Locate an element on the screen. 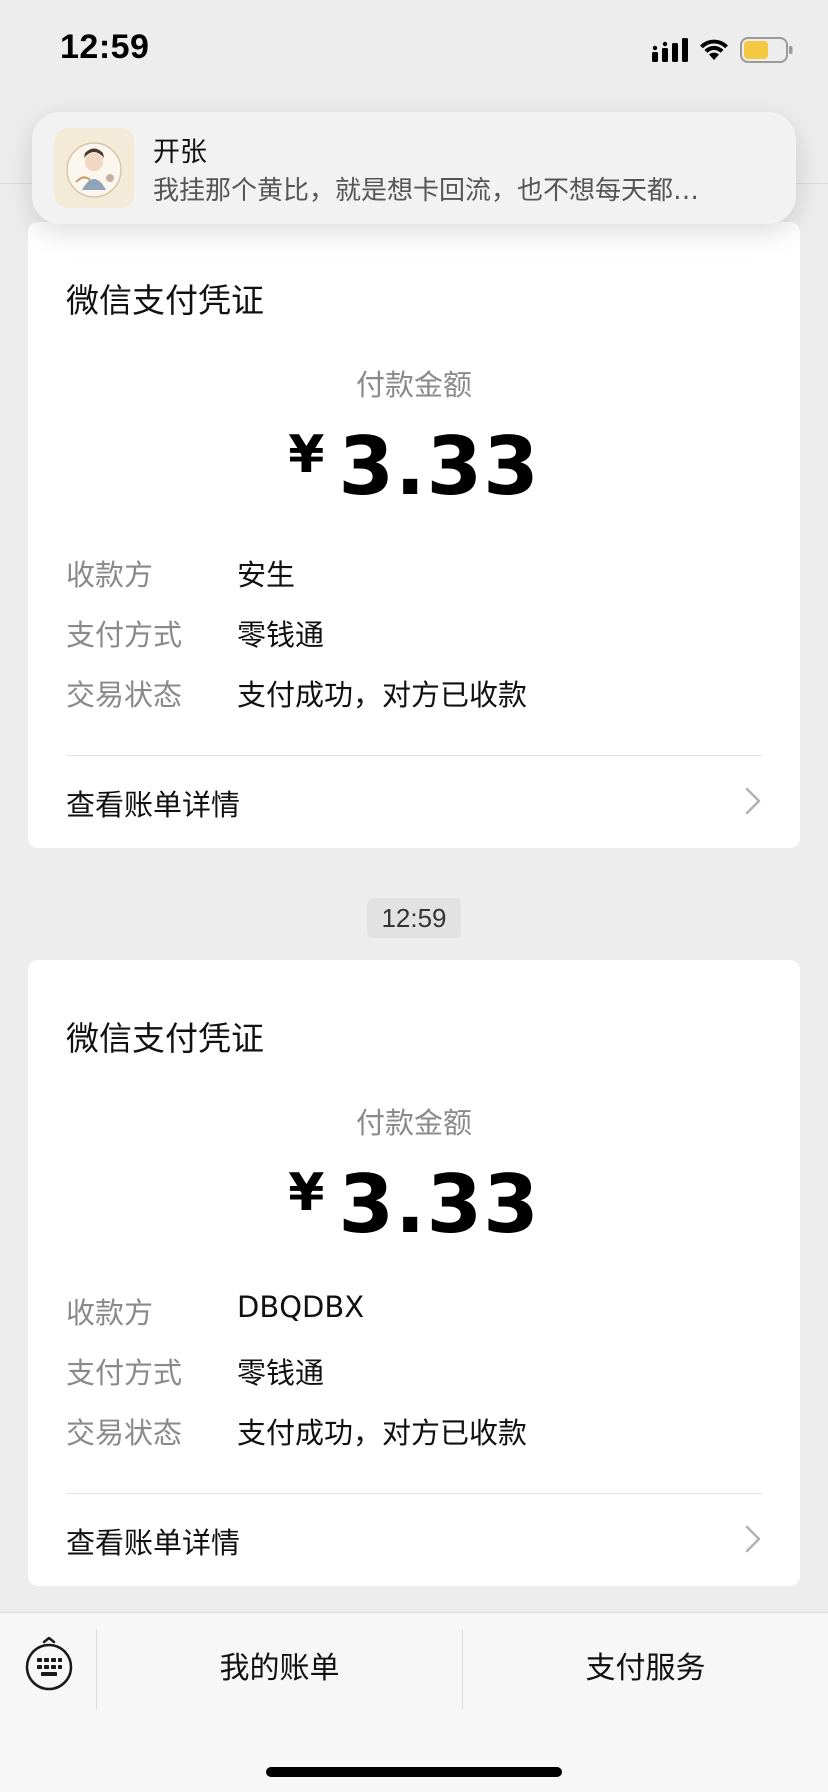 The image size is (828, 1792). status-time: 12:59 is located at coordinates (105, 47).